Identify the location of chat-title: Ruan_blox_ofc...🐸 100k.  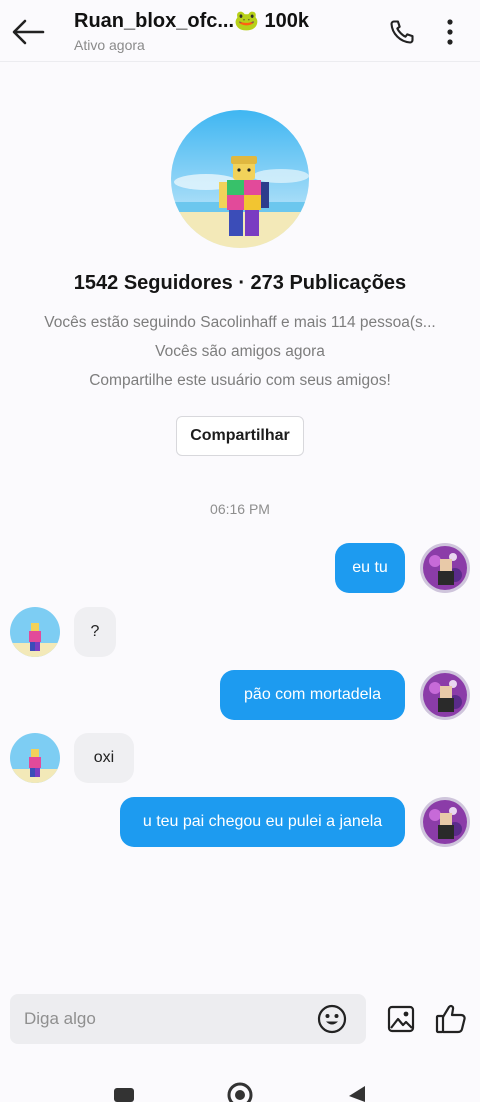
(191, 21).